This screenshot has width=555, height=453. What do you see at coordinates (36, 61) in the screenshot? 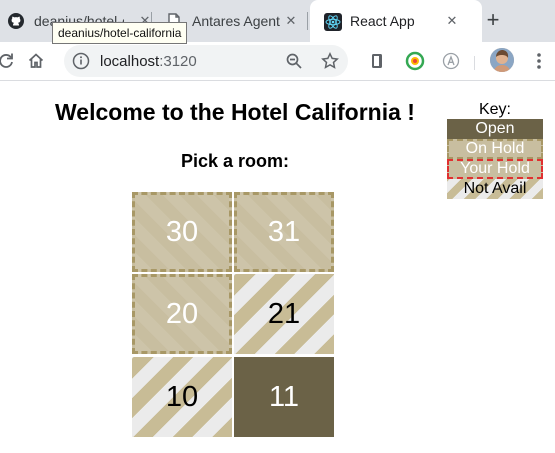
I see `home-icon` at bounding box center [36, 61].